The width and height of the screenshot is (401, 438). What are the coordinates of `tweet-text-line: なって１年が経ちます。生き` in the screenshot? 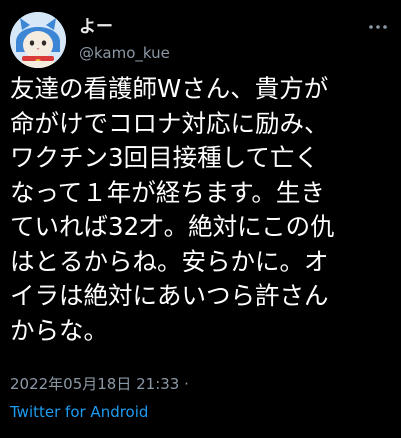 It's located at (167, 192).